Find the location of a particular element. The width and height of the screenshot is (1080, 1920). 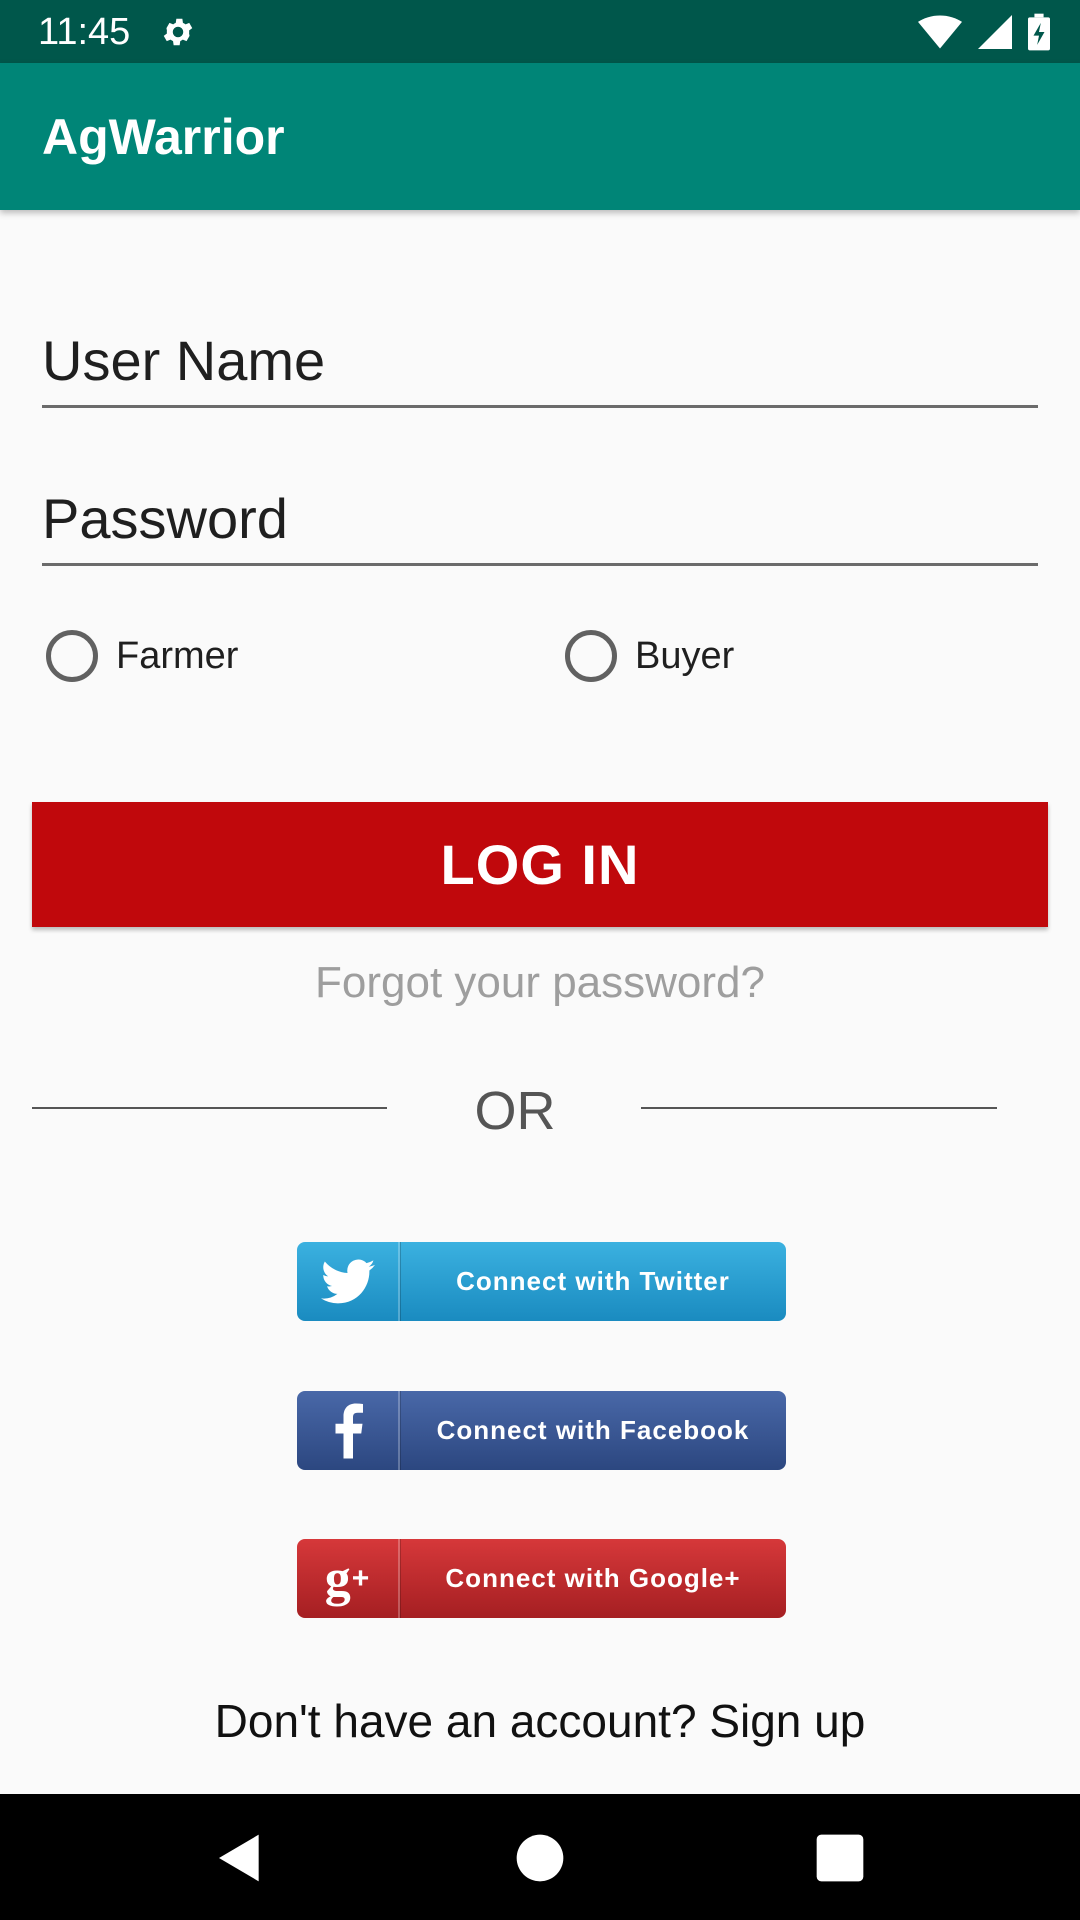

status-icons is located at coordinates (984, 32).